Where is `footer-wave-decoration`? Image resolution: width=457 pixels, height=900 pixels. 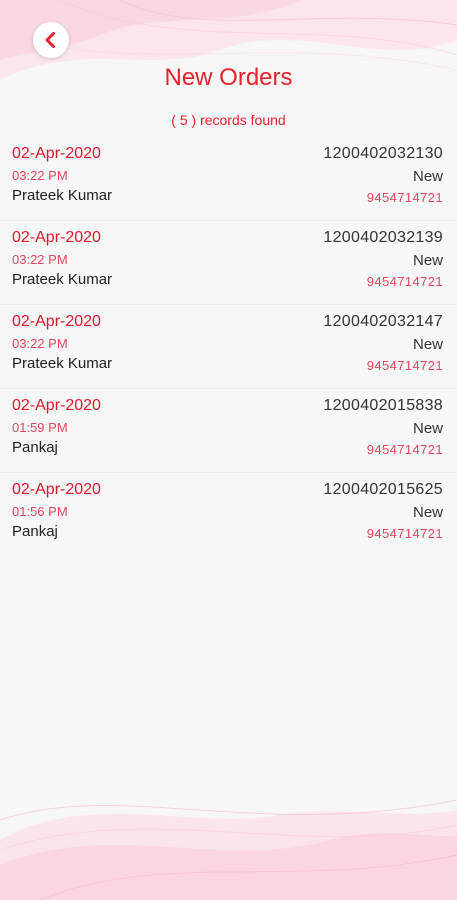 footer-wave-decoration is located at coordinates (228, 849).